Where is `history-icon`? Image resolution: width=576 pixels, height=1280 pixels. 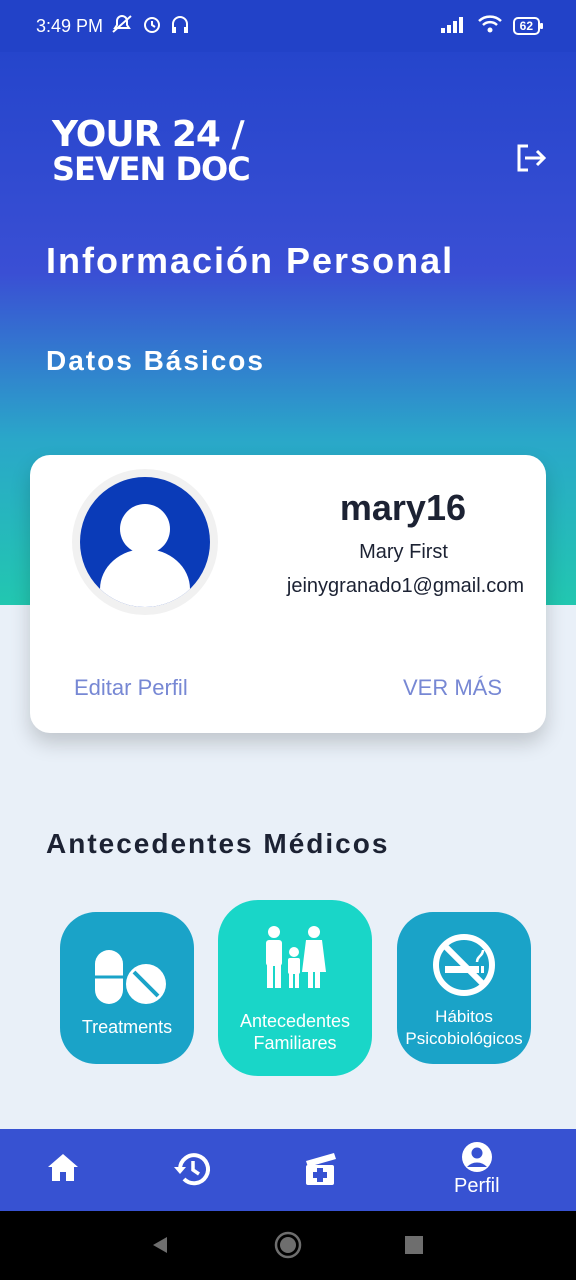
history-icon is located at coordinates (192, 1169).